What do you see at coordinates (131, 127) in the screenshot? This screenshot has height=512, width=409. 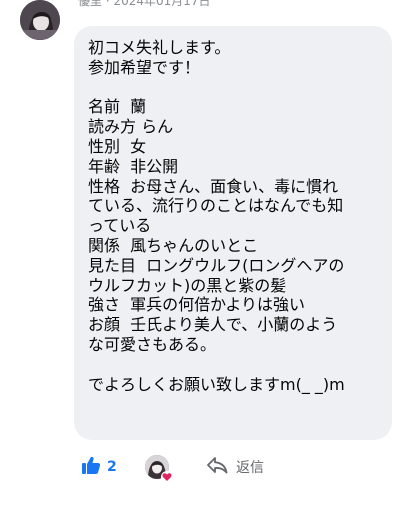 I see `comment-line: 読み方 らん` at bounding box center [131, 127].